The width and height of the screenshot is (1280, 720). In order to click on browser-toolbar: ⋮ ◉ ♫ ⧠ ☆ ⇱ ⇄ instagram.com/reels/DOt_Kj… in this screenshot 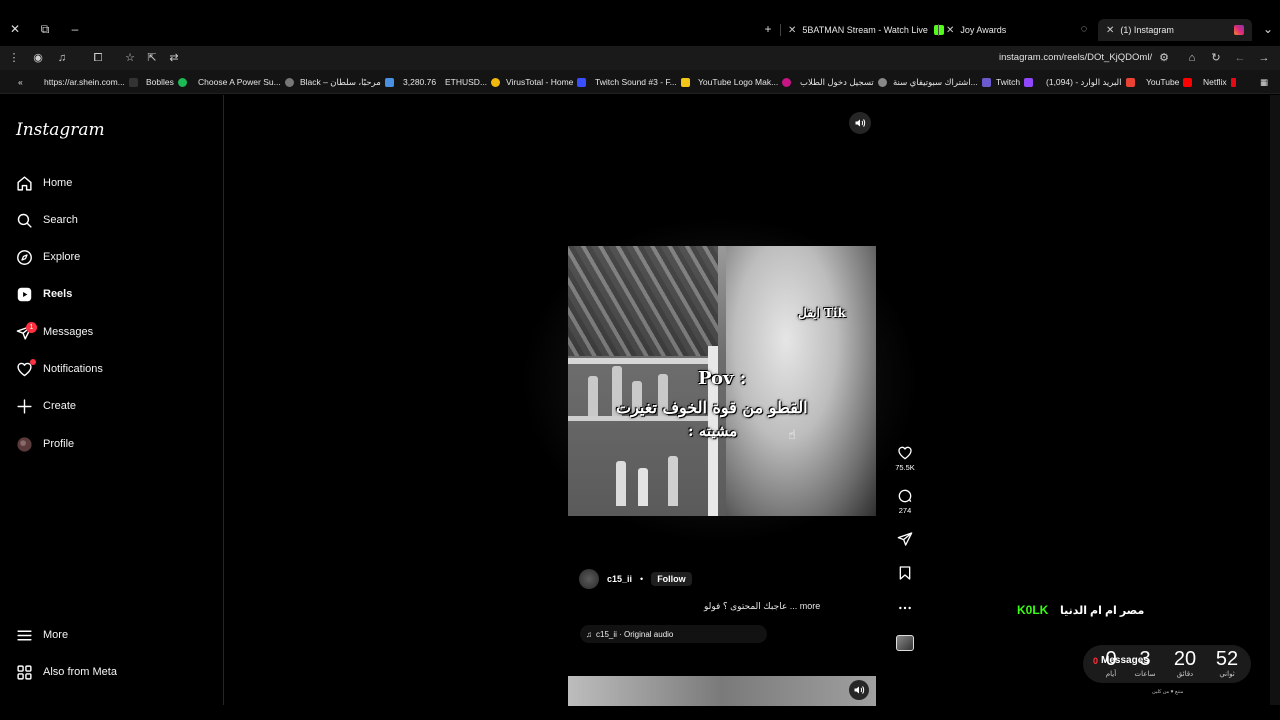, I will do `click(640, 58)`.